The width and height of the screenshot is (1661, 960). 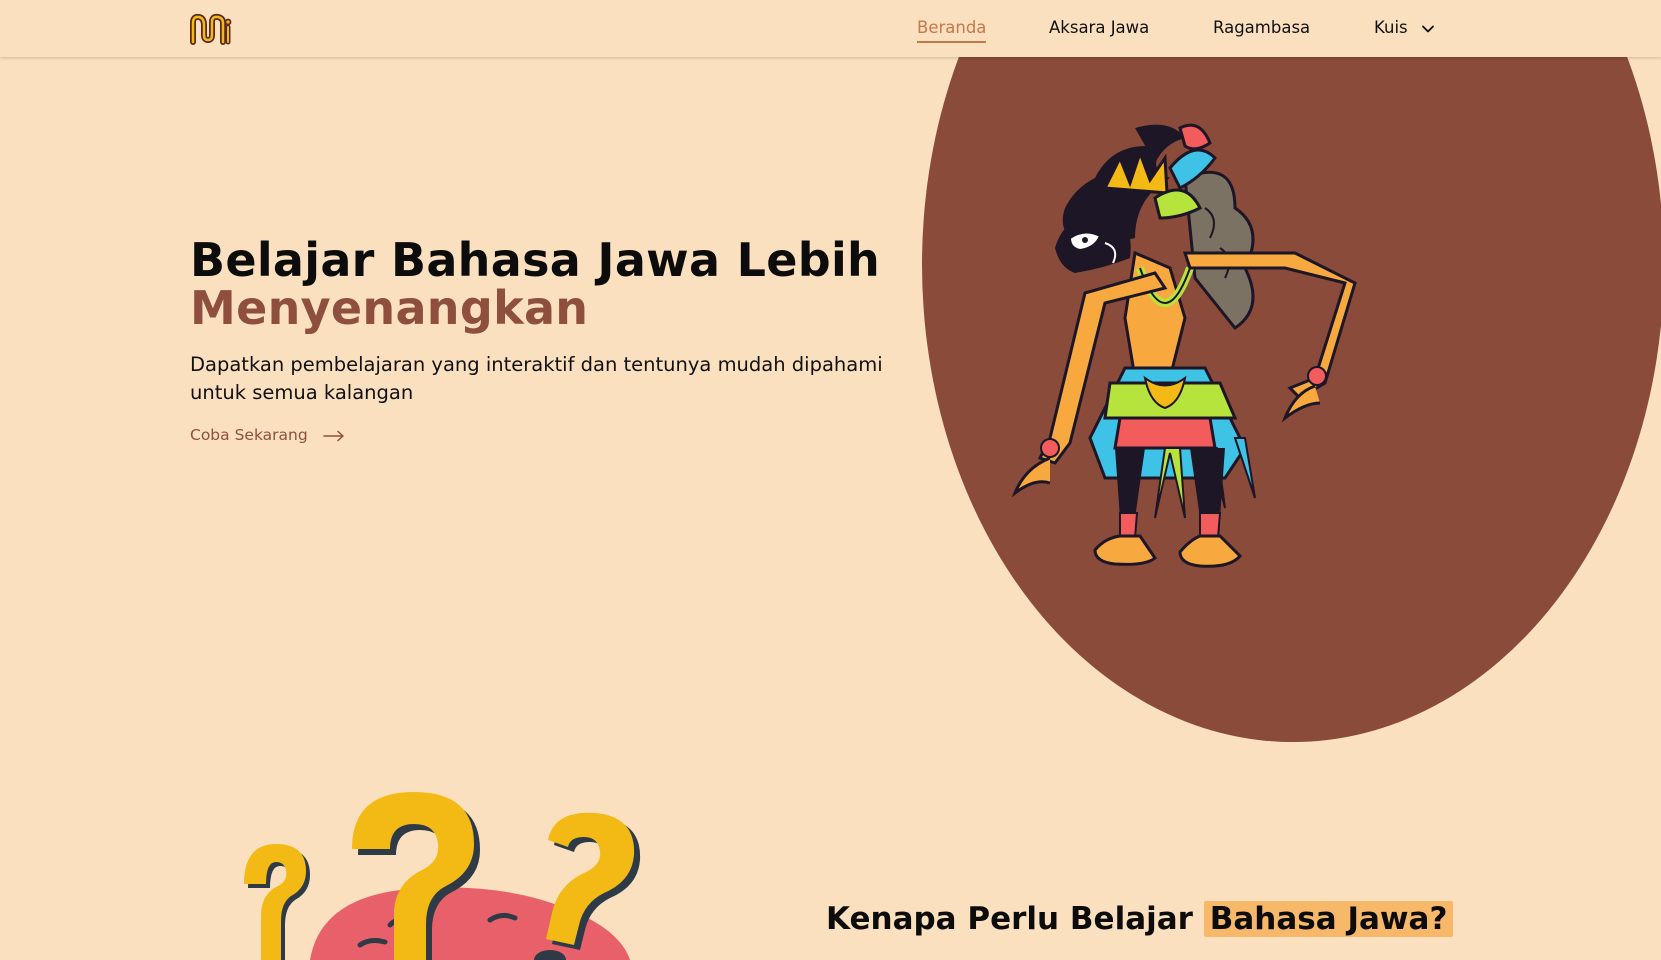 What do you see at coordinates (1328, 919) in the screenshot?
I see `section-title-highlight: Bahasa Jawa?` at bounding box center [1328, 919].